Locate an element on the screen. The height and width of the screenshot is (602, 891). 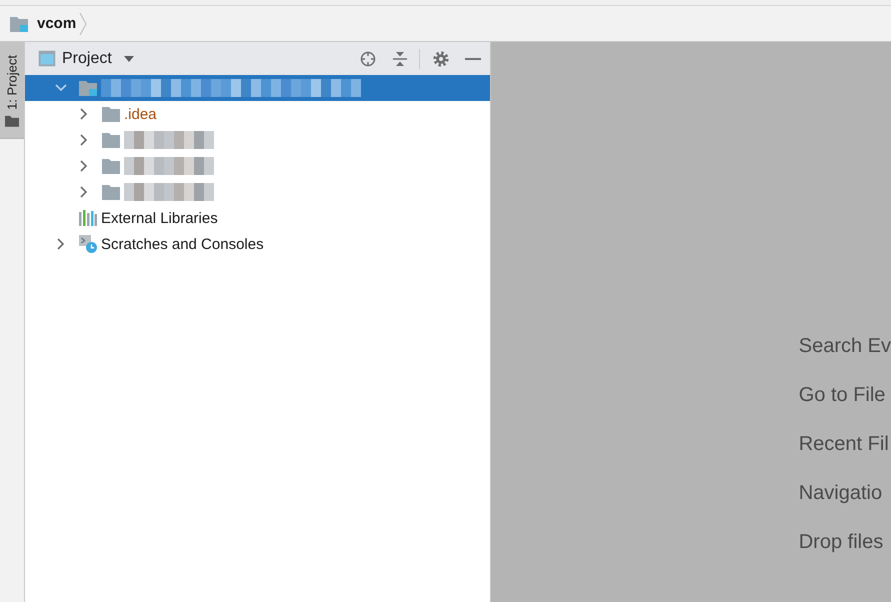
collapse-all-icon is located at coordinates (400, 58).